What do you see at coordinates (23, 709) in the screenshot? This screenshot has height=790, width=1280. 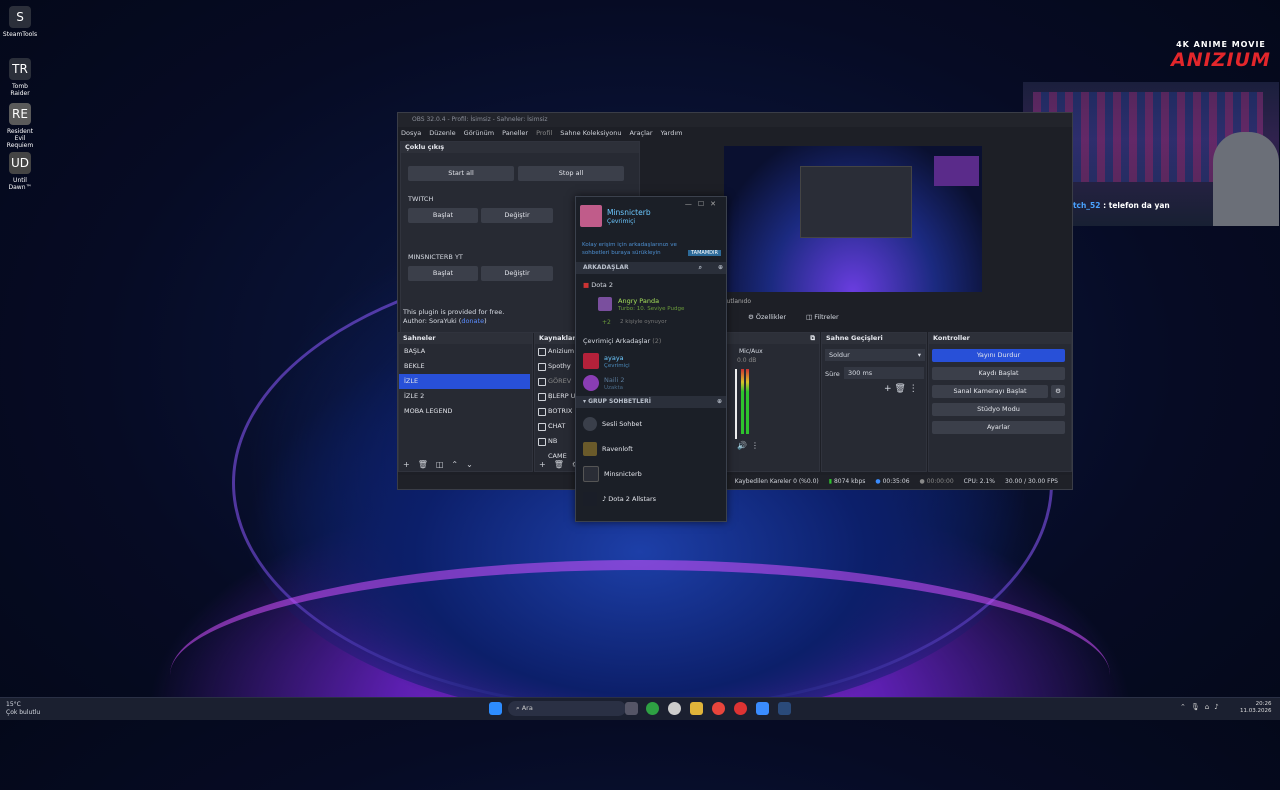 I see `weather-widget: 15°C Çok bulutlu` at bounding box center [23, 709].